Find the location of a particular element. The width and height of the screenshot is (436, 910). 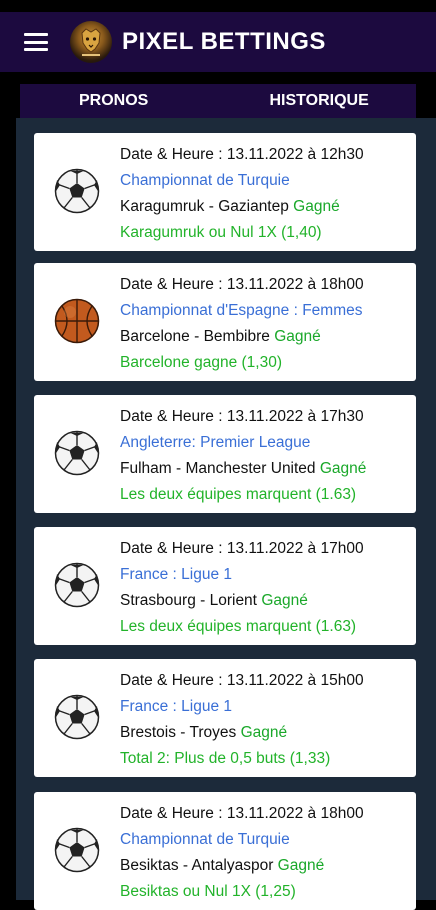

bet-match: Barcelone - Bembibre Gagné is located at coordinates (265, 337).